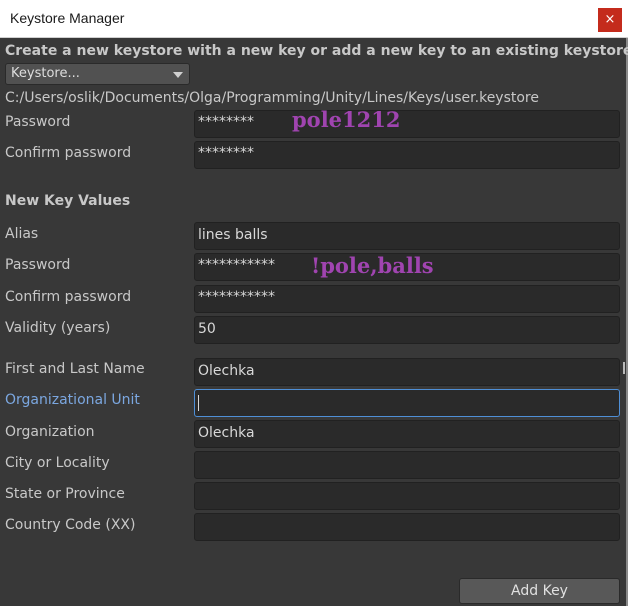 The image size is (628, 606). I want to click on country-field, so click(407, 527).